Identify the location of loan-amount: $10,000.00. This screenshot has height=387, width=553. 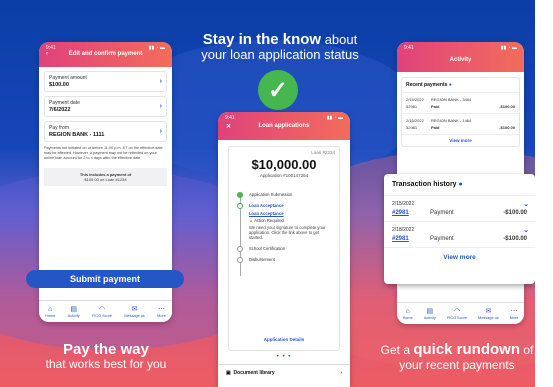
(284, 164).